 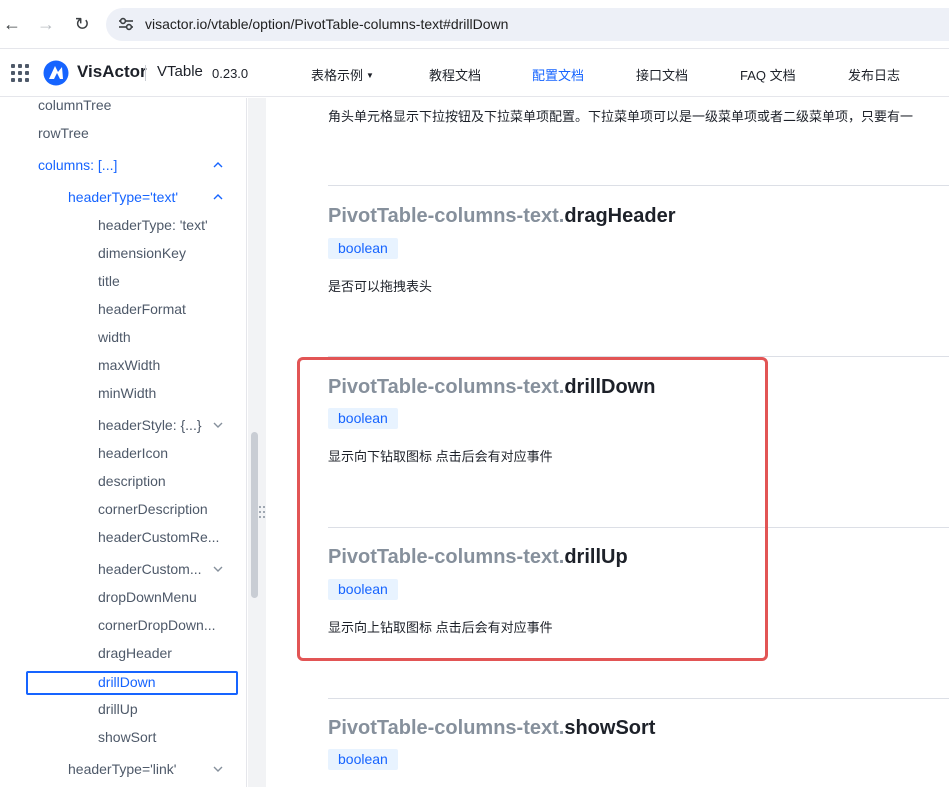 What do you see at coordinates (254, 515) in the screenshot?
I see `sidebar-scroll-thumb` at bounding box center [254, 515].